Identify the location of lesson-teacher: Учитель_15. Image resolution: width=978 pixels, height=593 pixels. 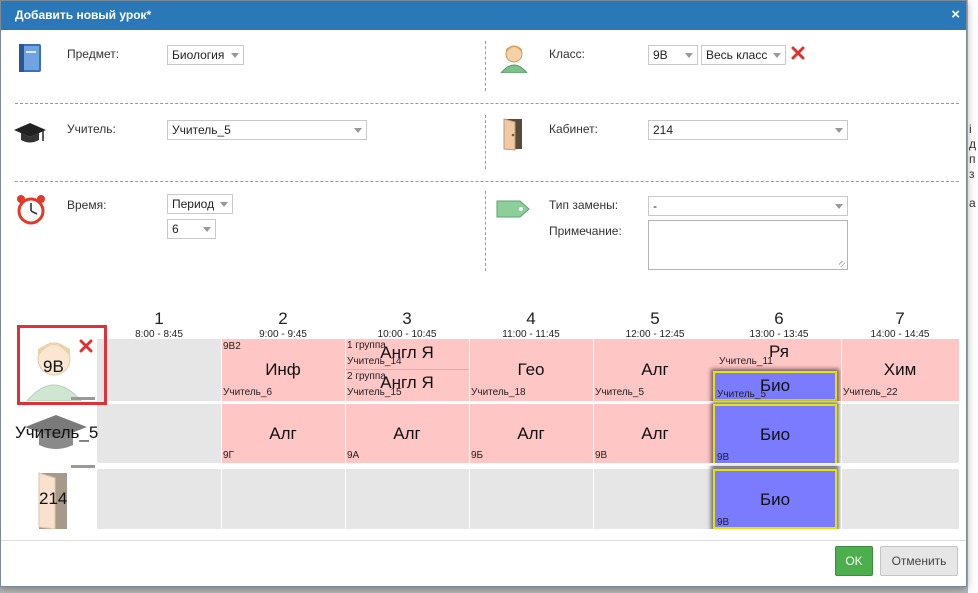
(374, 392).